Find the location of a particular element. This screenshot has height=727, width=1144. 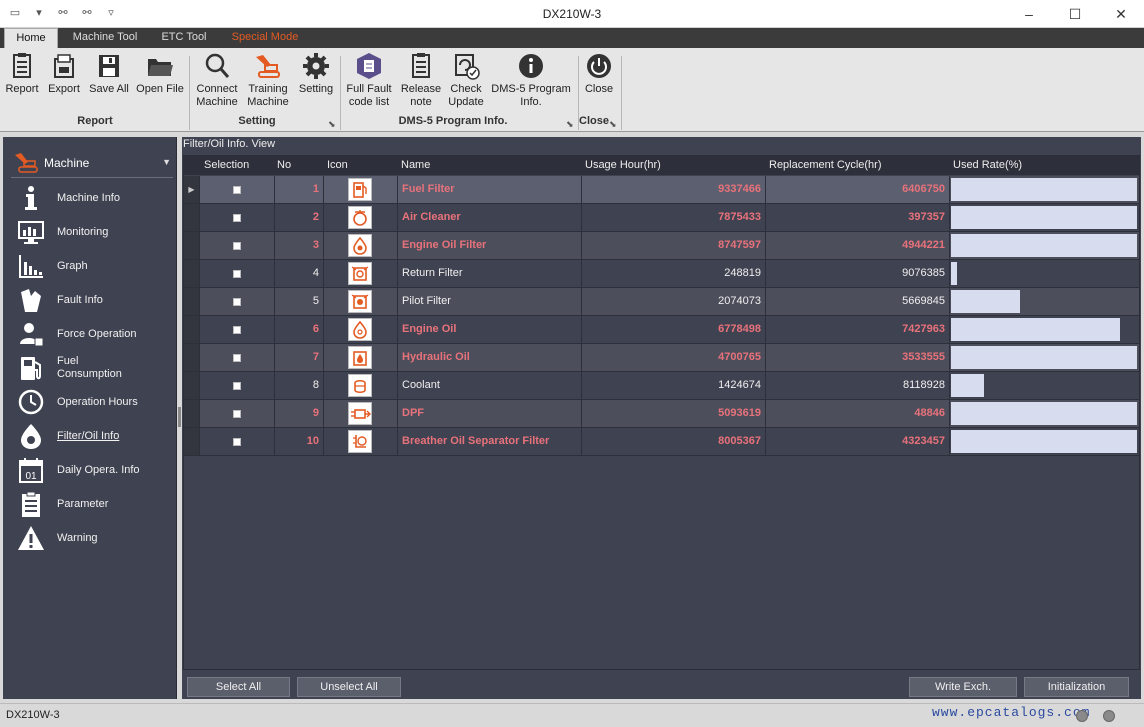

select-all-button: Select All is located at coordinates (238, 687).